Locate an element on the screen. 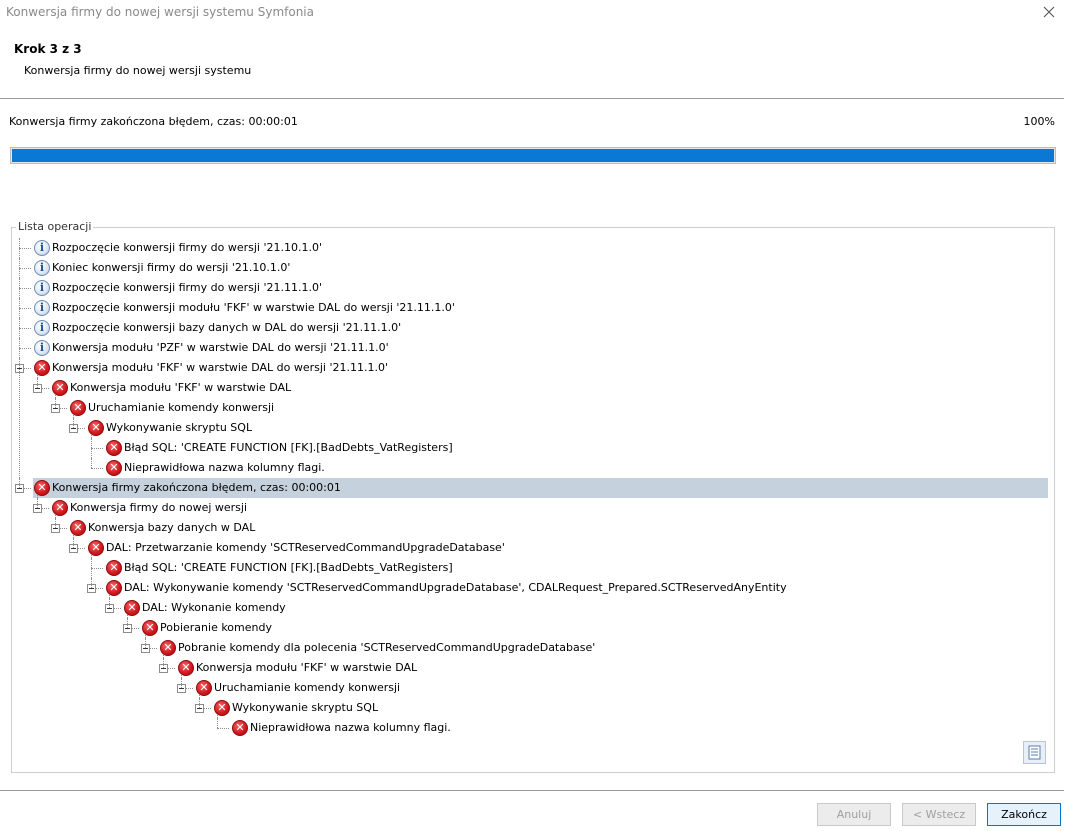 Image resolution: width=1067 pixels, height=831 pixels. progress-bar is located at coordinates (533, 155).